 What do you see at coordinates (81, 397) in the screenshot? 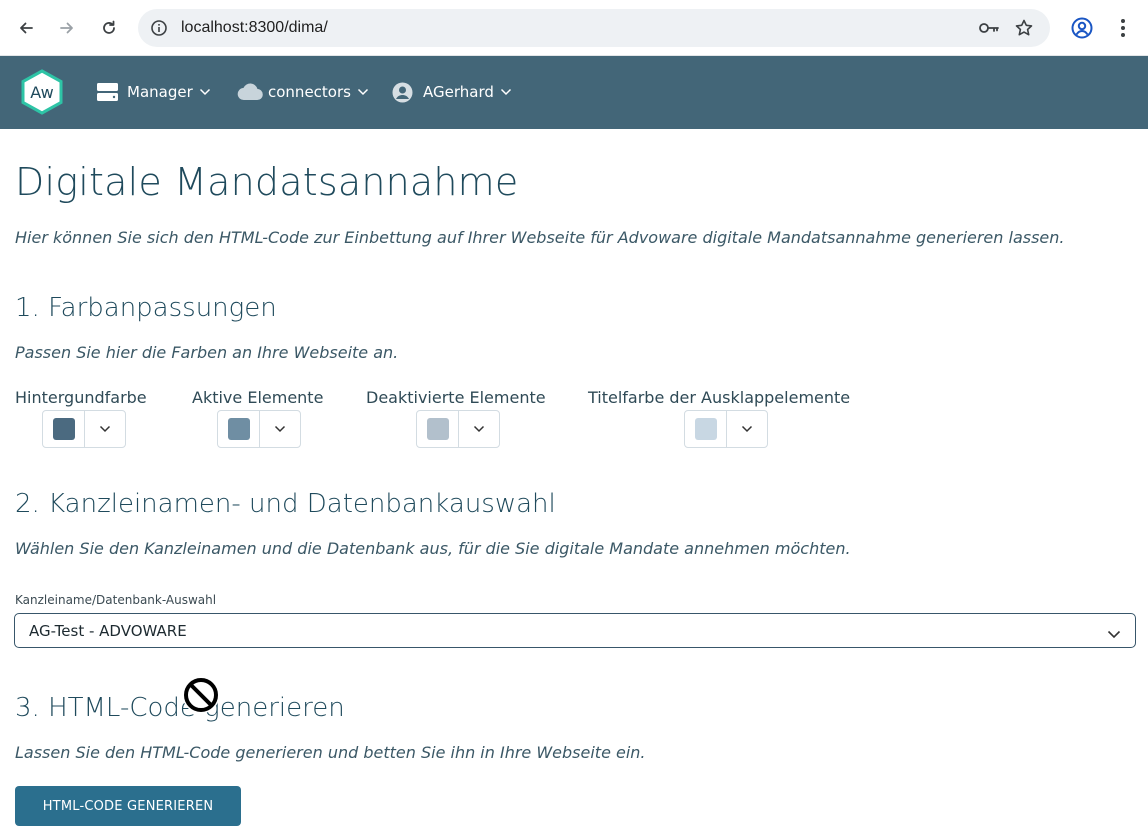
I see `color-label-background: Hintergundfarbe` at bounding box center [81, 397].